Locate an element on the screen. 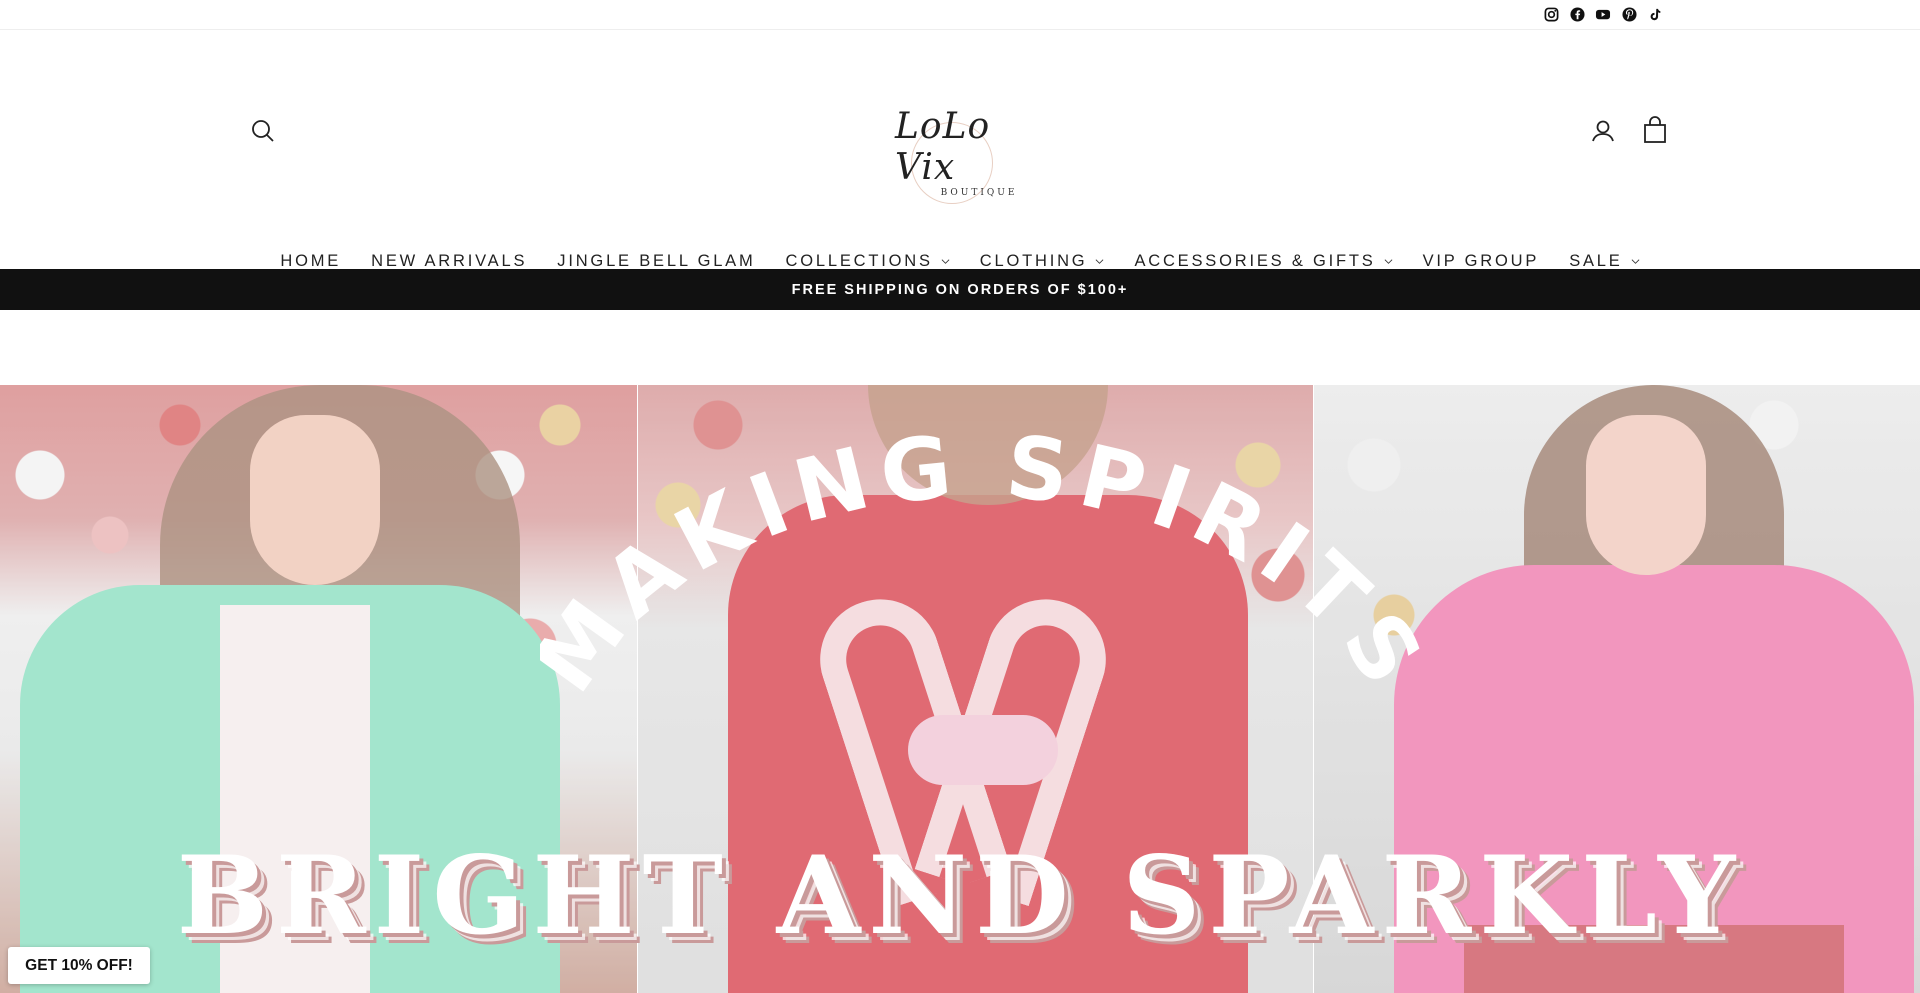  nav-item-home: HOME is located at coordinates (310, 261).